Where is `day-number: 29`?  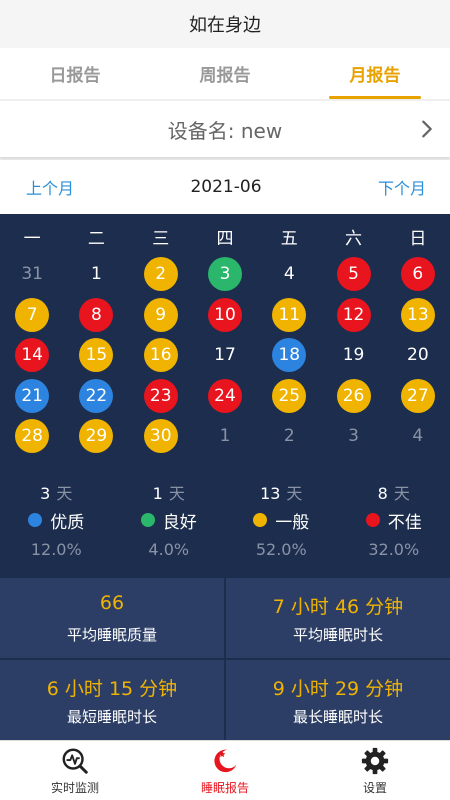 day-number: 29 is located at coordinates (96, 436).